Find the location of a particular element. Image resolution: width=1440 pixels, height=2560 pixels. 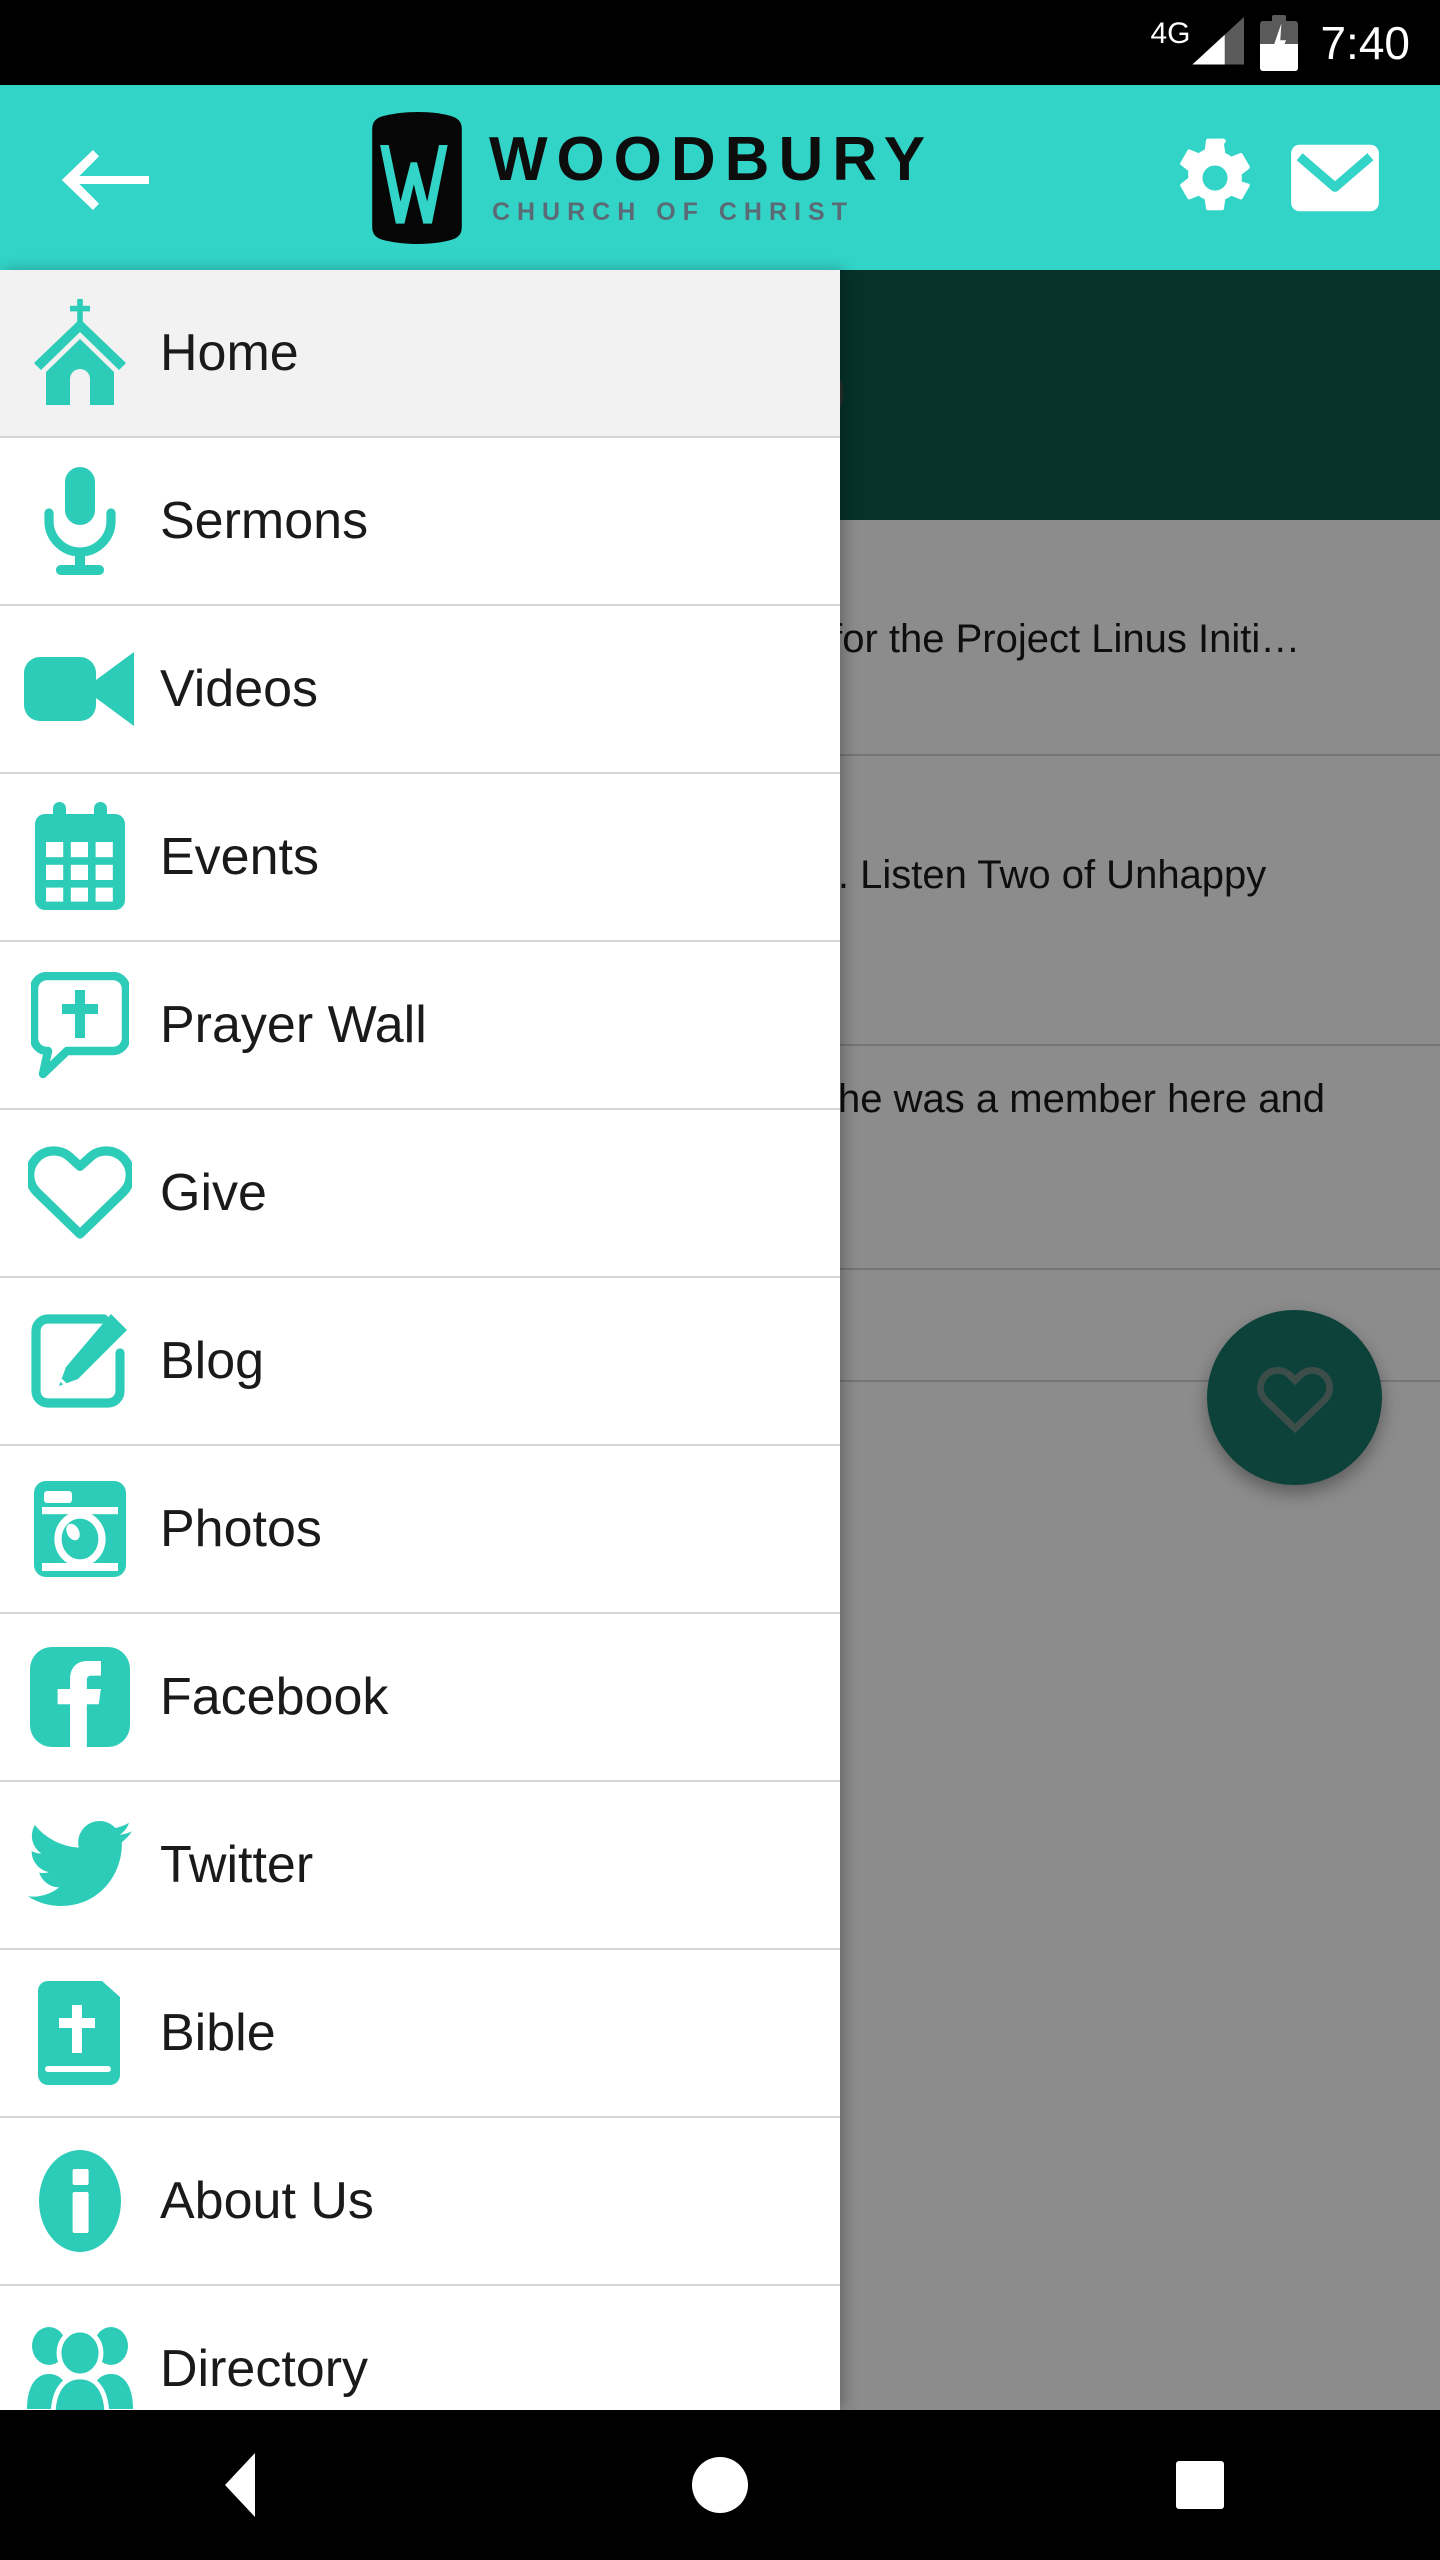

people-group-icon is located at coordinates (80, 2365).